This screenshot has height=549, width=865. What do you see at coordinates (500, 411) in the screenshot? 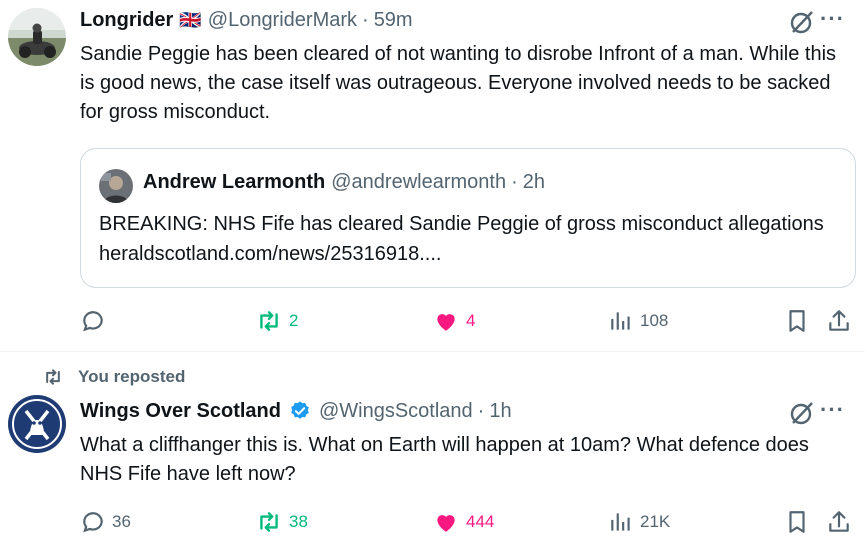
I see `timestamp: 1h` at bounding box center [500, 411].